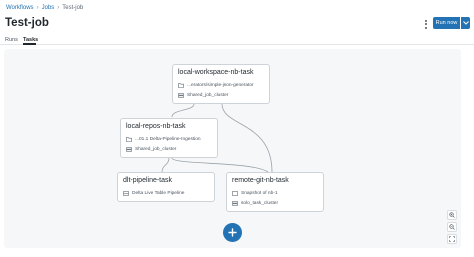 Image resolution: width=474 pixels, height=257 pixels. Describe the element at coordinates (260, 180) in the screenshot. I see `task-title: remote-git-nb-task` at that location.